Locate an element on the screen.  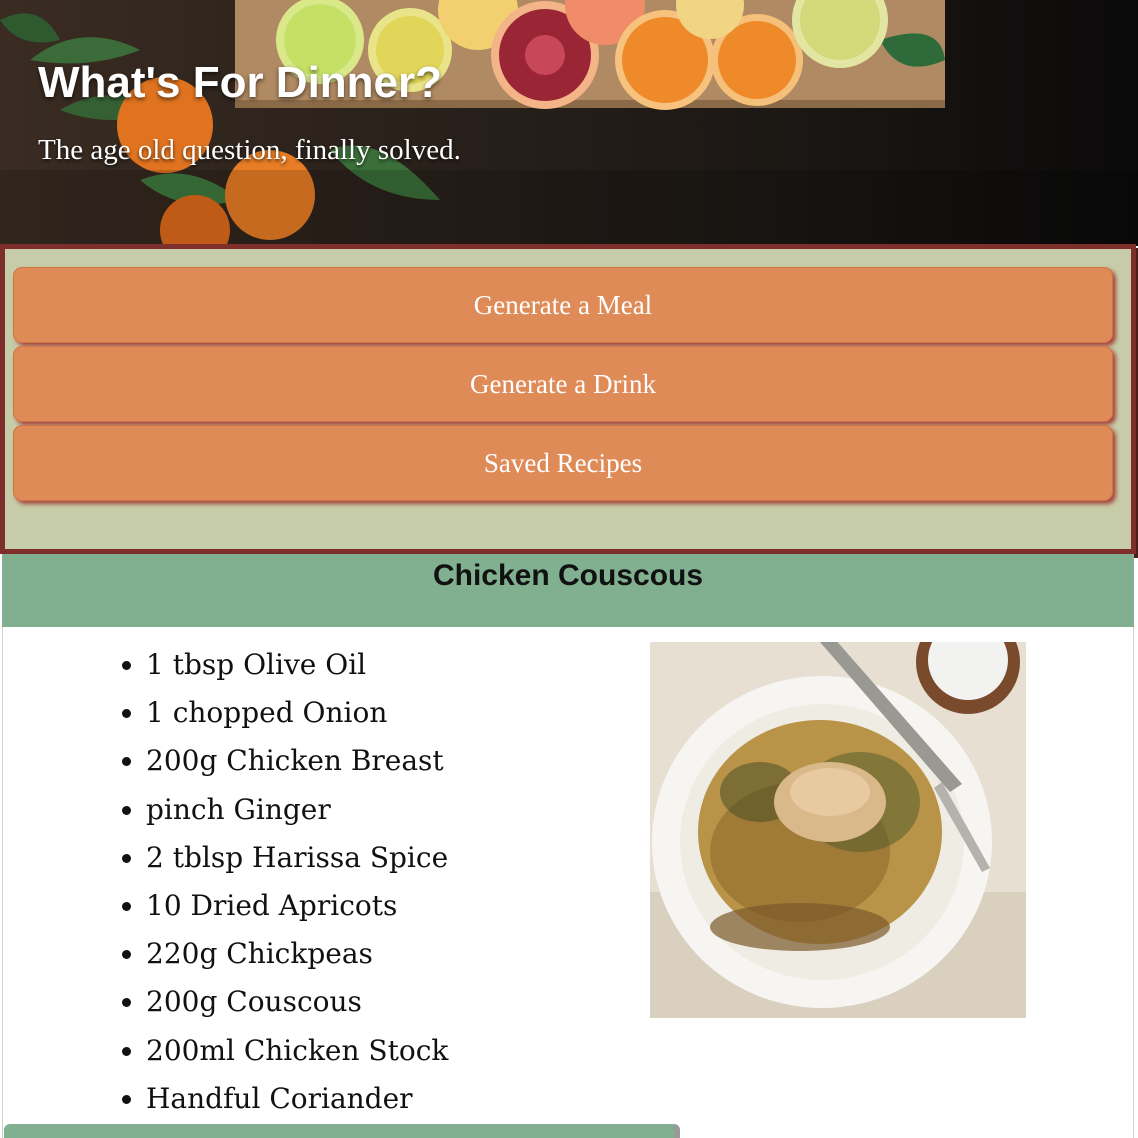
ingredient-item: pinch Ginger is located at coordinates (374, 815).